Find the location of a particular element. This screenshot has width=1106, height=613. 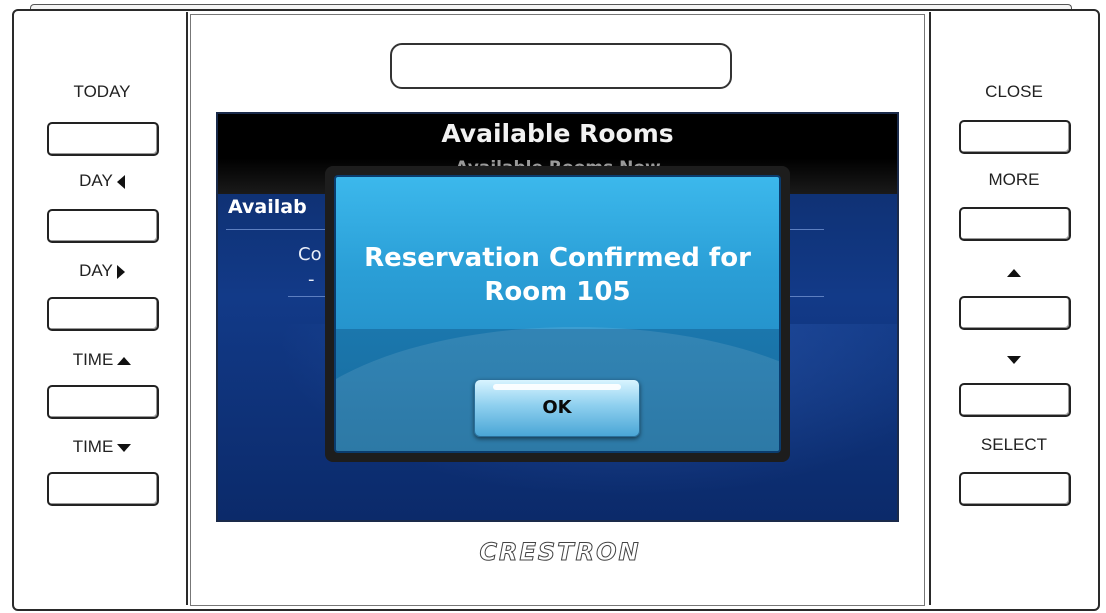

more-label-text: MORE is located at coordinates (1014, 179).